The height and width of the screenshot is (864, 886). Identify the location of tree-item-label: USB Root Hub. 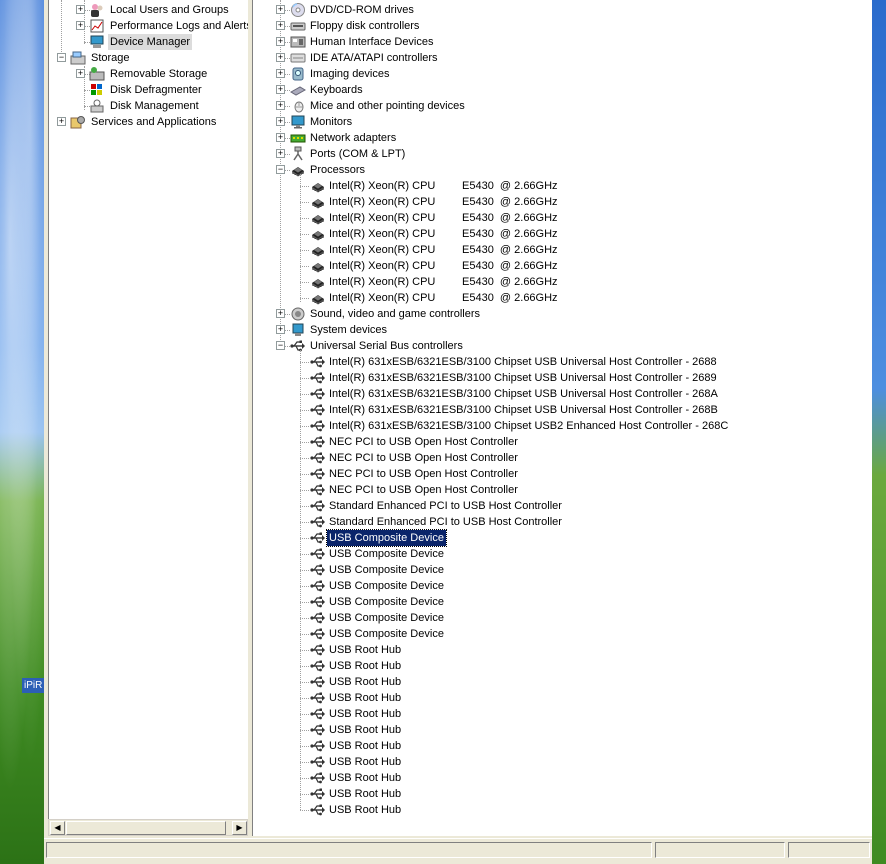
(365, 762).